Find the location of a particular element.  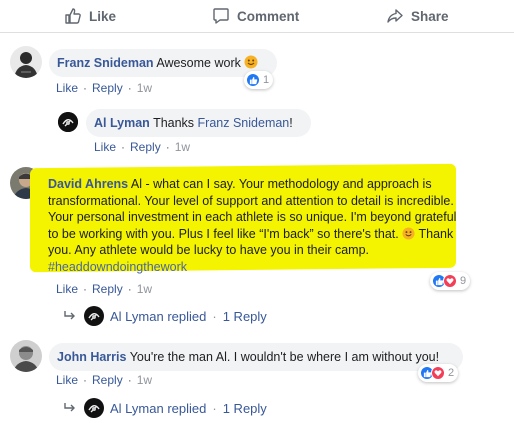

comment-author: Franz Snideman is located at coordinates (105, 63).